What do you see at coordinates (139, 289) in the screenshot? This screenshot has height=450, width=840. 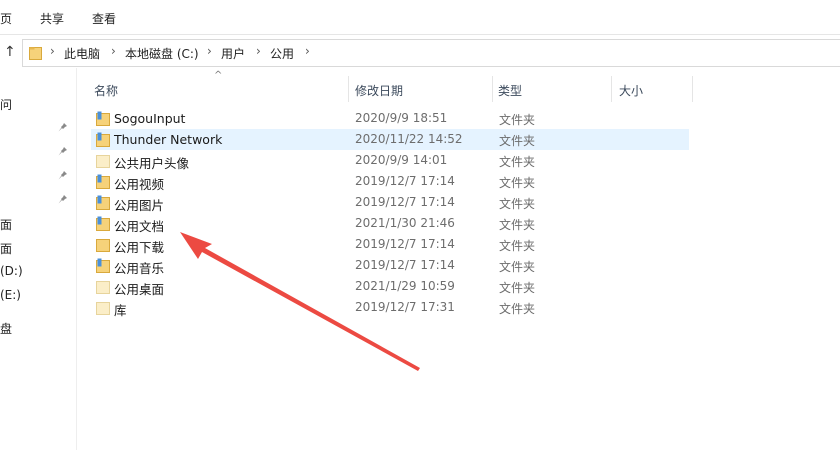 I see `file-name: 公用桌面` at bounding box center [139, 289].